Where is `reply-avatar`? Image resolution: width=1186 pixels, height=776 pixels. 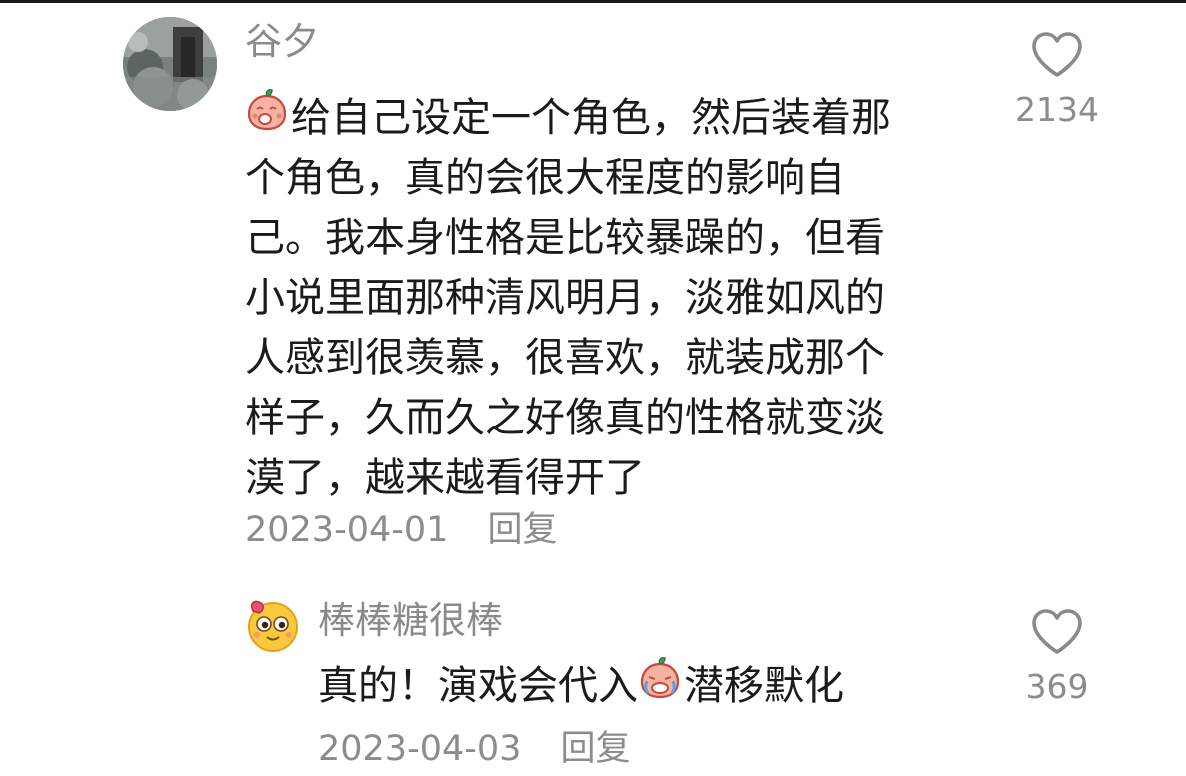
reply-avatar is located at coordinates (273, 625).